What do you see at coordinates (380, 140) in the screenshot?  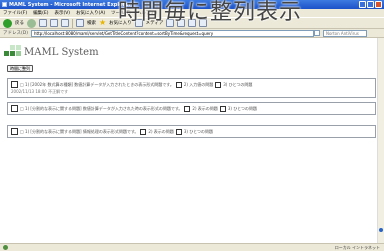 I see `vertical-scrollbar` at bounding box center [380, 140].